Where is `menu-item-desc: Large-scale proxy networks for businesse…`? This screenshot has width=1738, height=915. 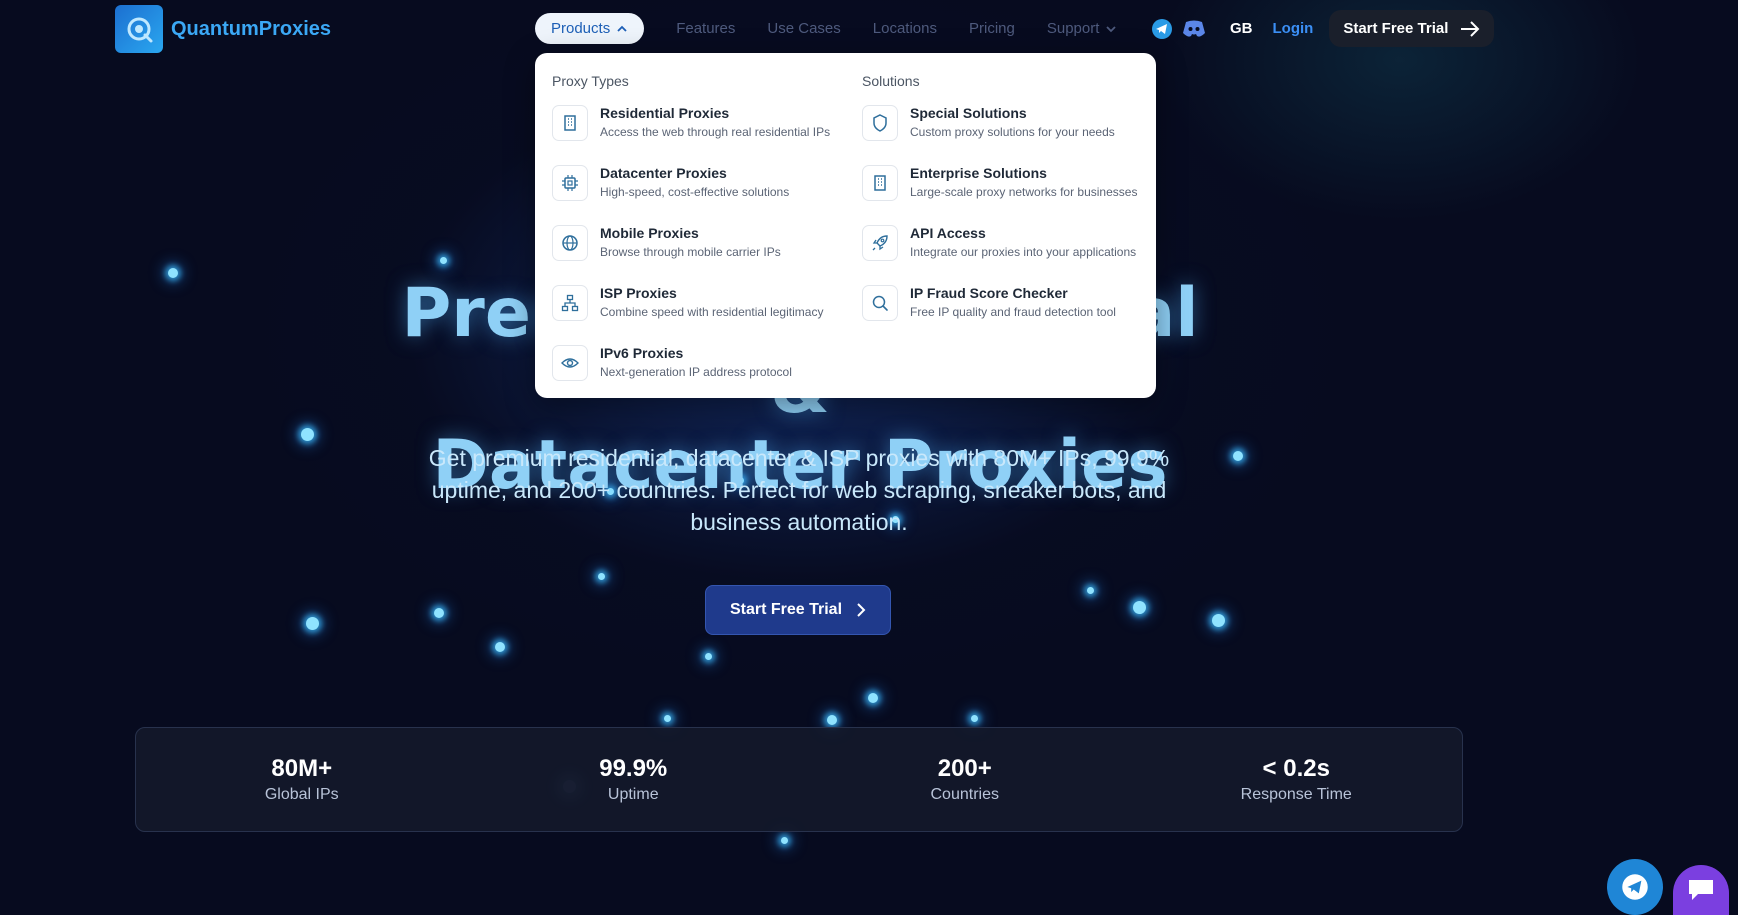
menu-item-desc: Large-scale proxy networks for businesse… is located at coordinates (1024, 192).